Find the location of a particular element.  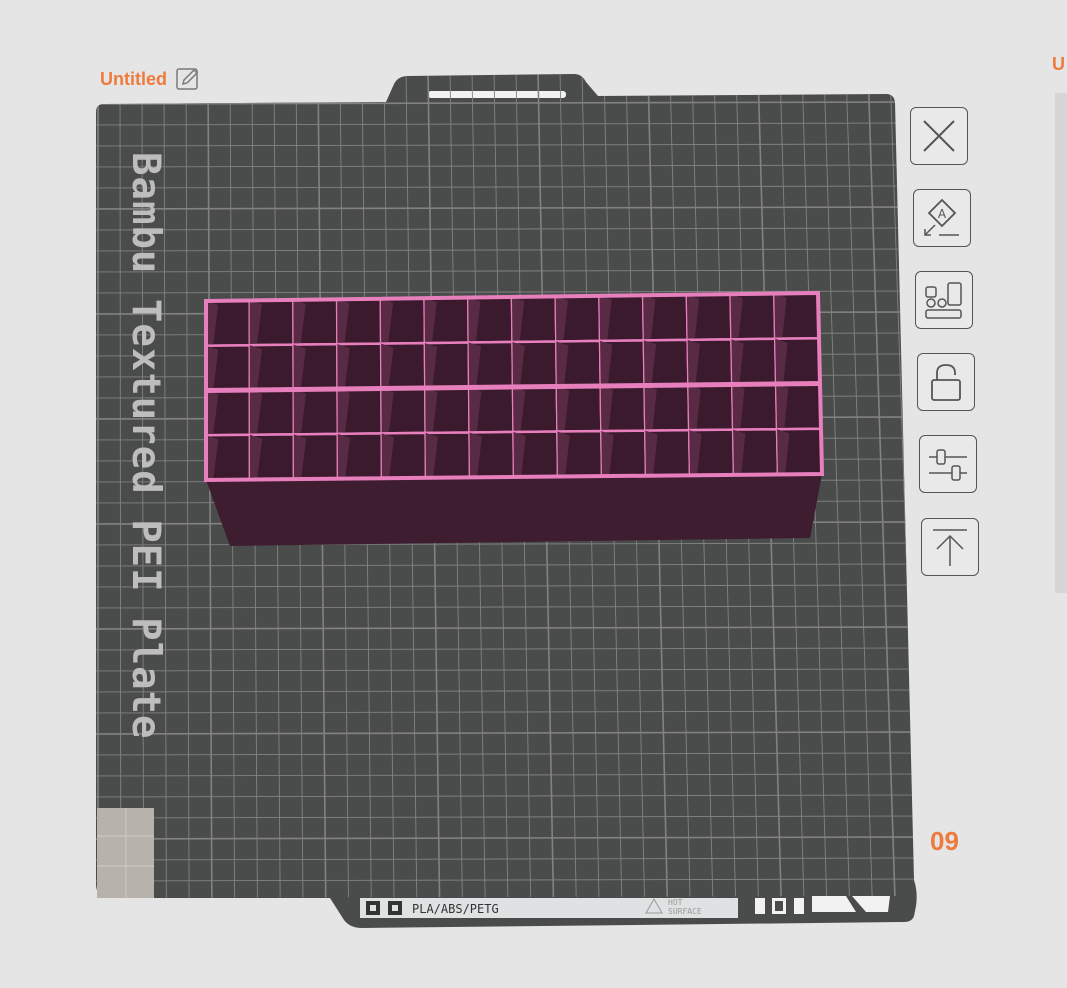

bed-label: Bambu Textured PEI Plate is located at coordinates (145, 446).